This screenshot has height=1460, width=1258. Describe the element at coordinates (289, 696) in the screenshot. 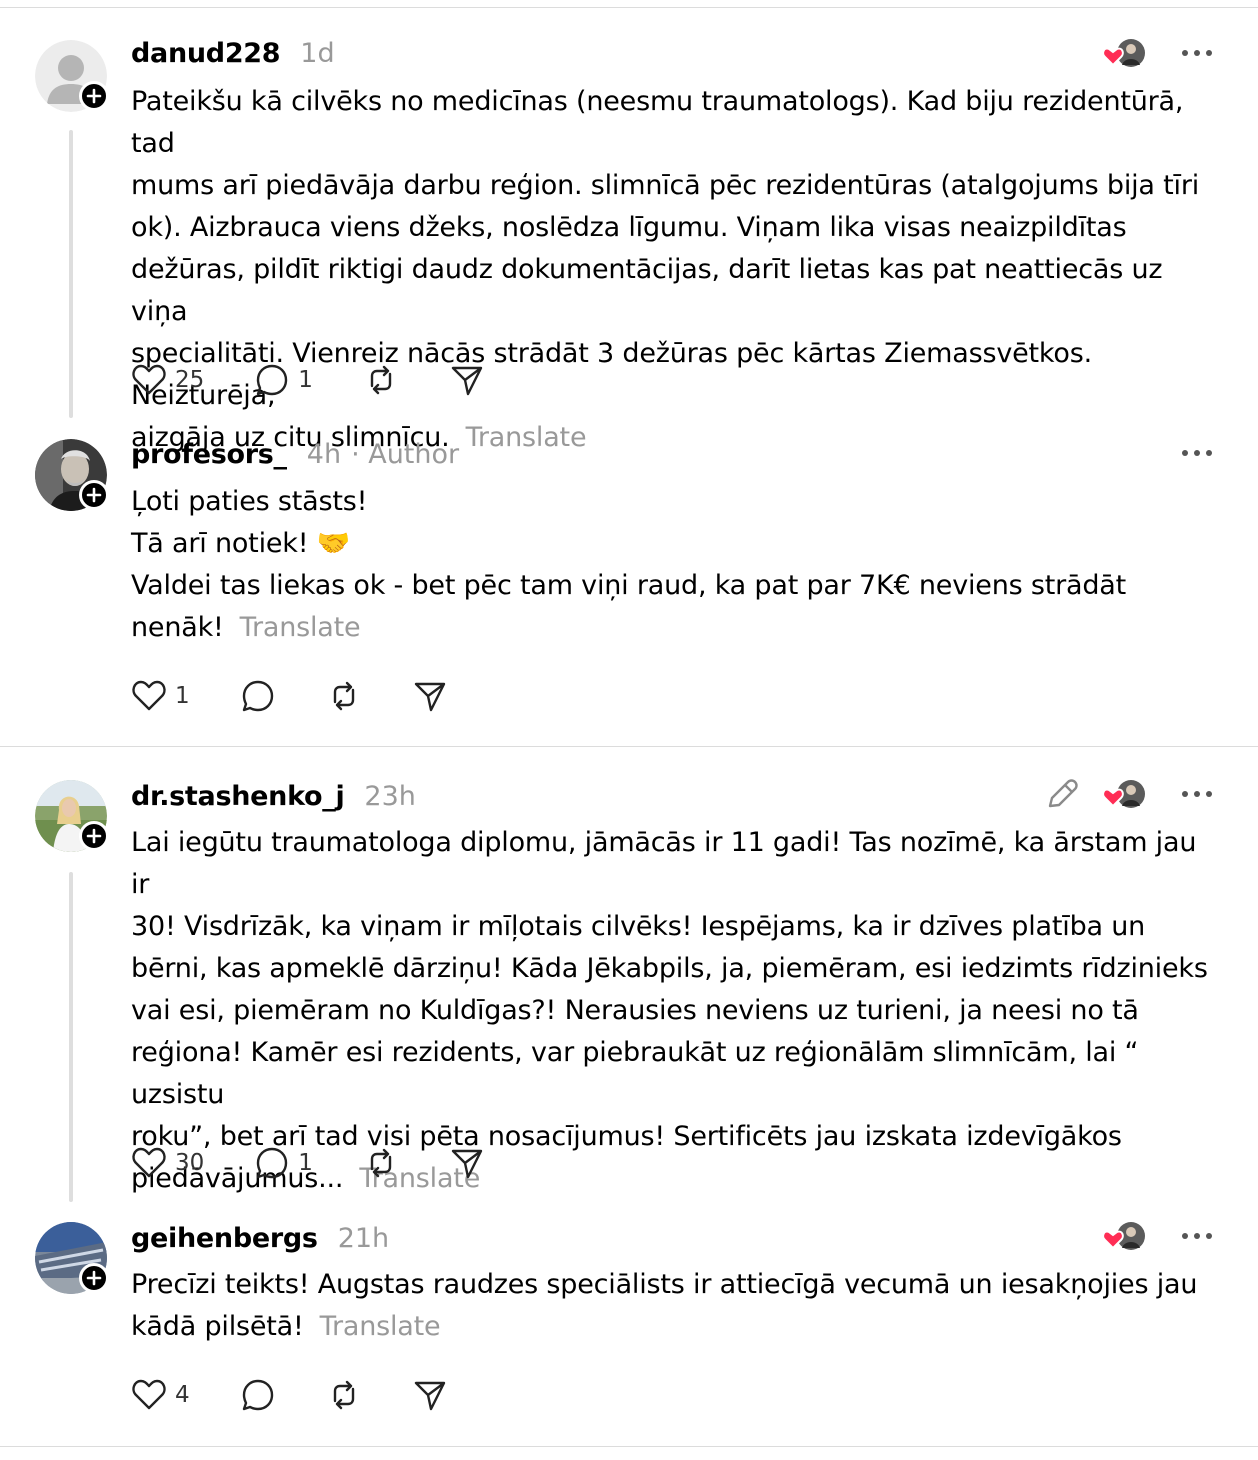

I see `action-bar: 1` at that location.